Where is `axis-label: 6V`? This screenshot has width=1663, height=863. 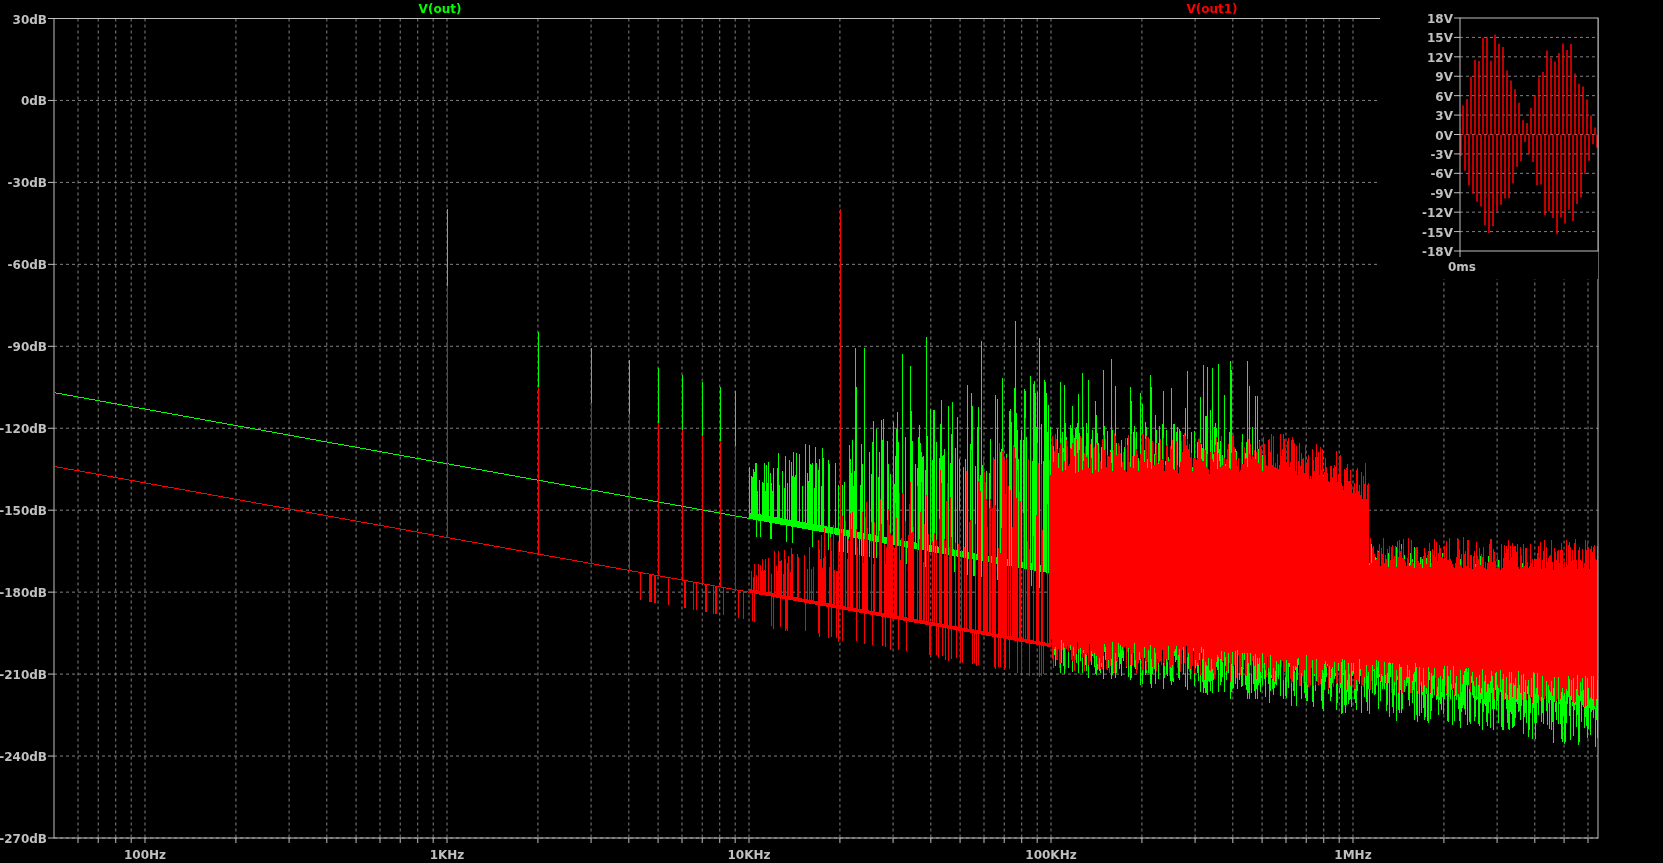
axis-label: 6V is located at coordinates (1444, 96).